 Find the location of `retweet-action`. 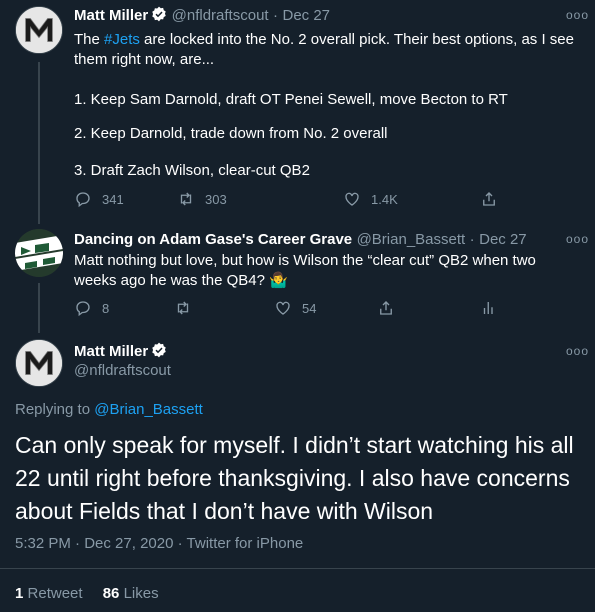

retweet-action is located at coordinates (188, 308).